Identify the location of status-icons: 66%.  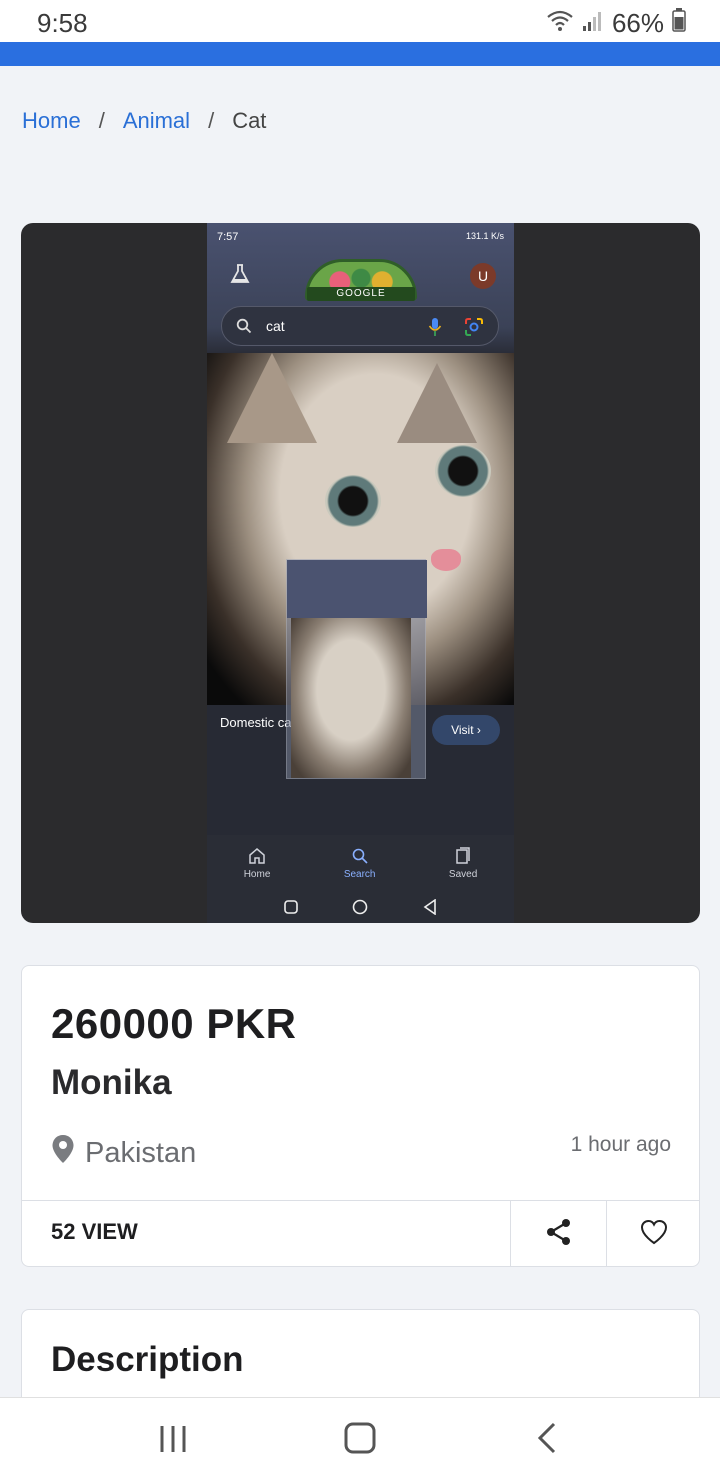
(616, 23).